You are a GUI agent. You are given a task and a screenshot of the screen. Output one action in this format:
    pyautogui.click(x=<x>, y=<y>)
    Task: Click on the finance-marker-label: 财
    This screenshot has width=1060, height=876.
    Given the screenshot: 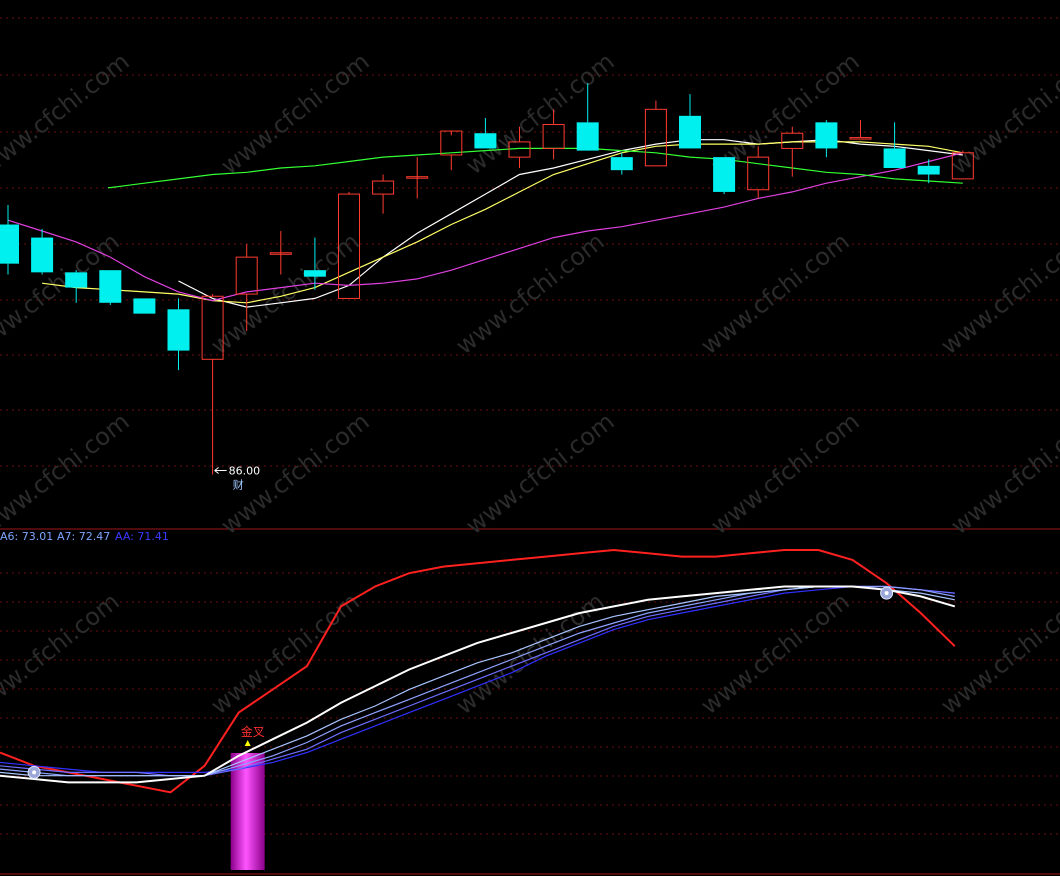 What is the action you would take?
    pyautogui.click(x=238, y=485)
    